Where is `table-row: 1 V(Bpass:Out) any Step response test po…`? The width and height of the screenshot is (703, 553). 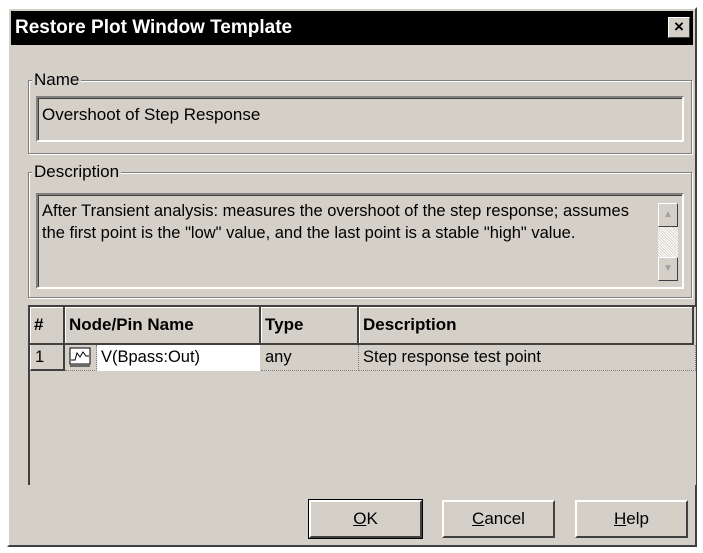
table-row: 1 V(Bpass:Out) any Step response test po… is located at coordinates (363, 358).